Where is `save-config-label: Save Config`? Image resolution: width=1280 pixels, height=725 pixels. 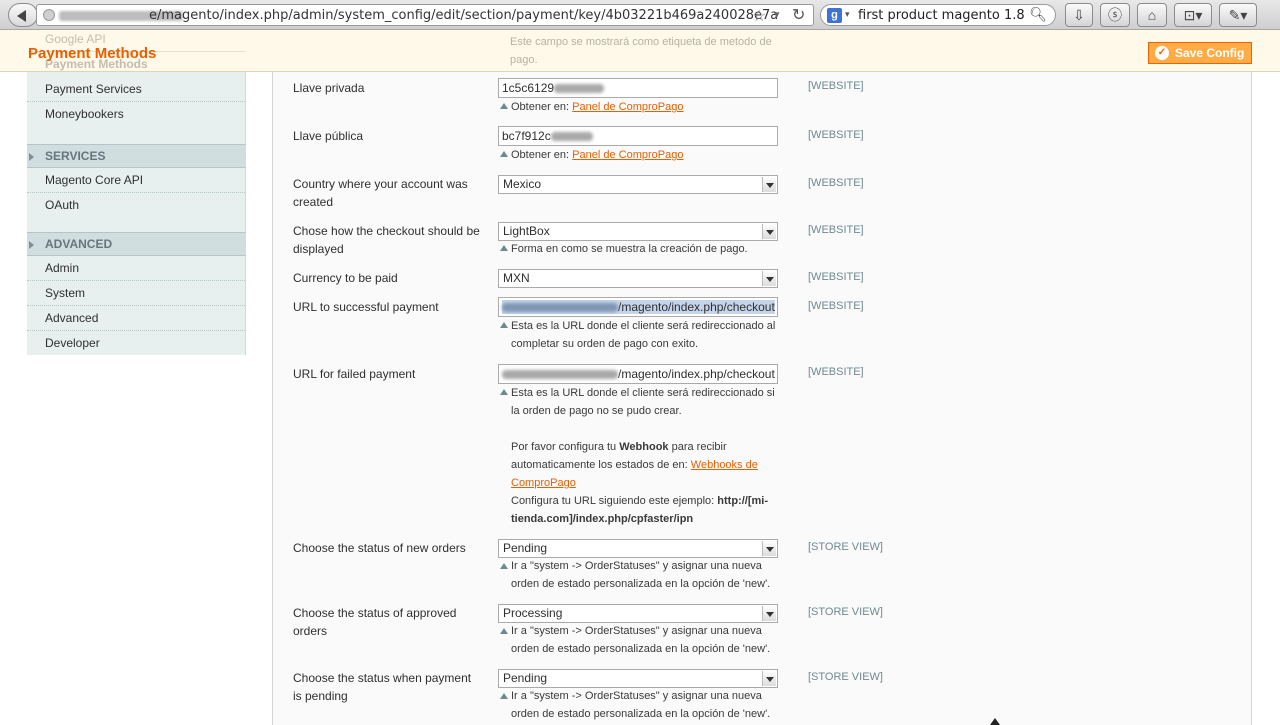
save-config-label: Save Config is located at coordinates (1210, 53).